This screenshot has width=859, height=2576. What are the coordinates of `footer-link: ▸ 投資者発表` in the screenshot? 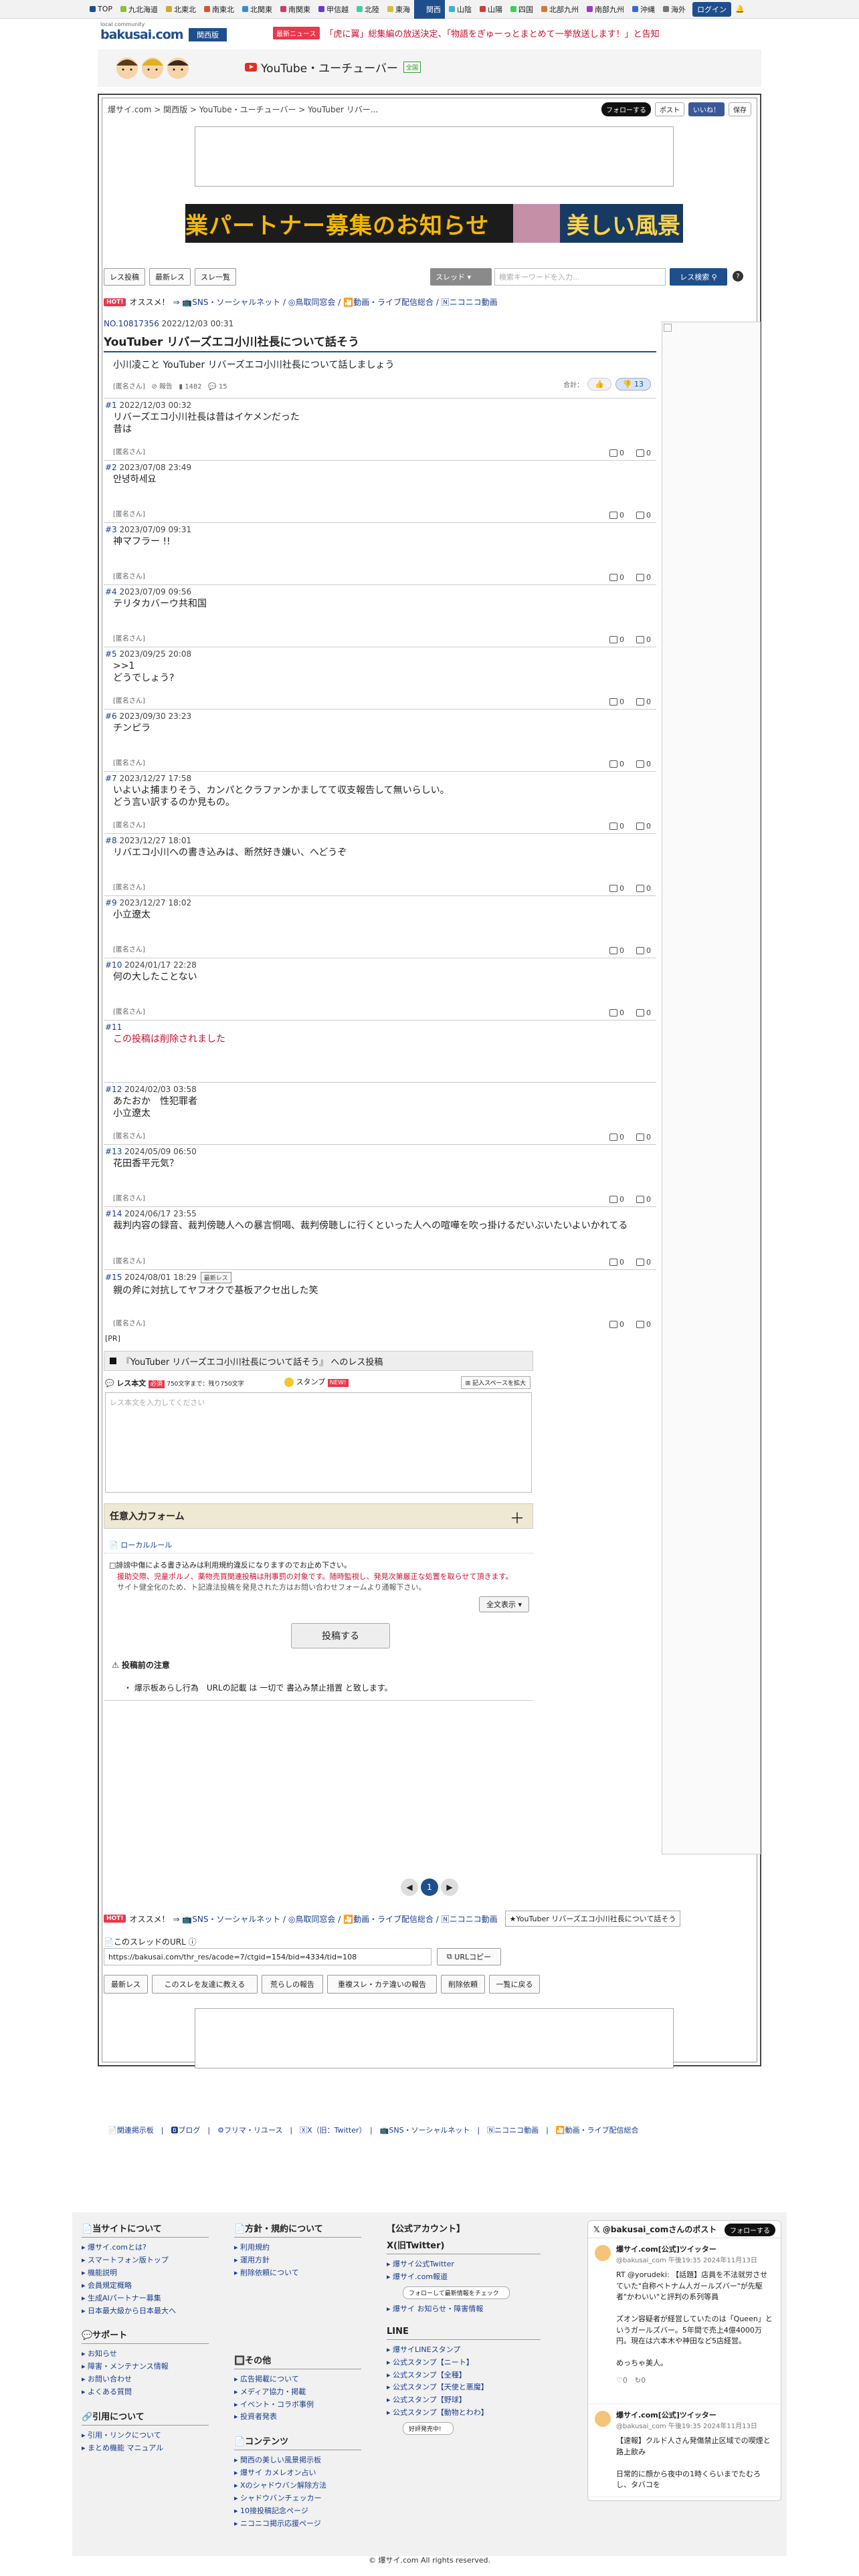 It's located at (297, 2417).